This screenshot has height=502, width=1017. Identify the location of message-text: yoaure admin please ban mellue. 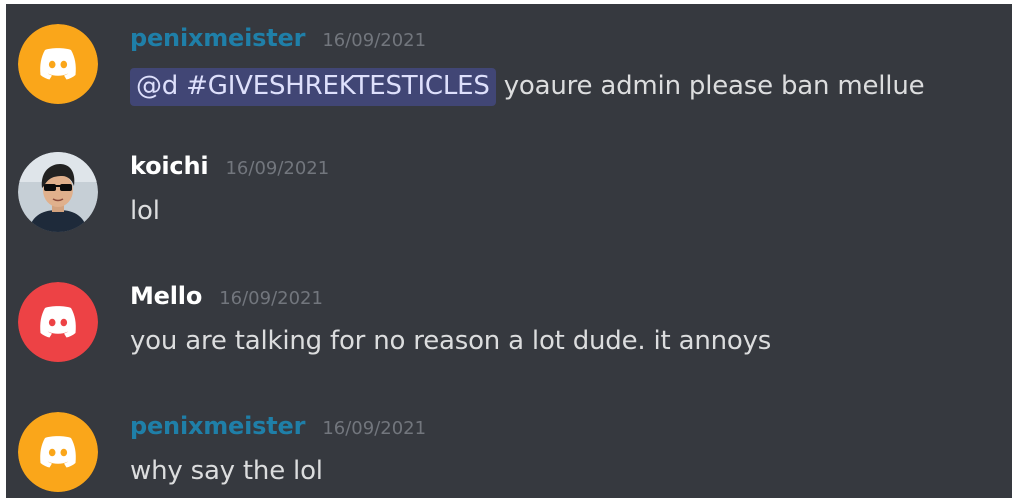
(714, 86).